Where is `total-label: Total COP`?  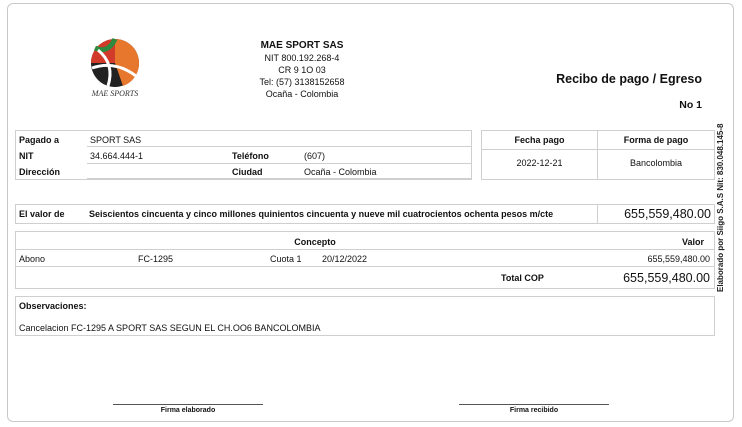 total-label: Total COP is located at coordinates (522, 278).